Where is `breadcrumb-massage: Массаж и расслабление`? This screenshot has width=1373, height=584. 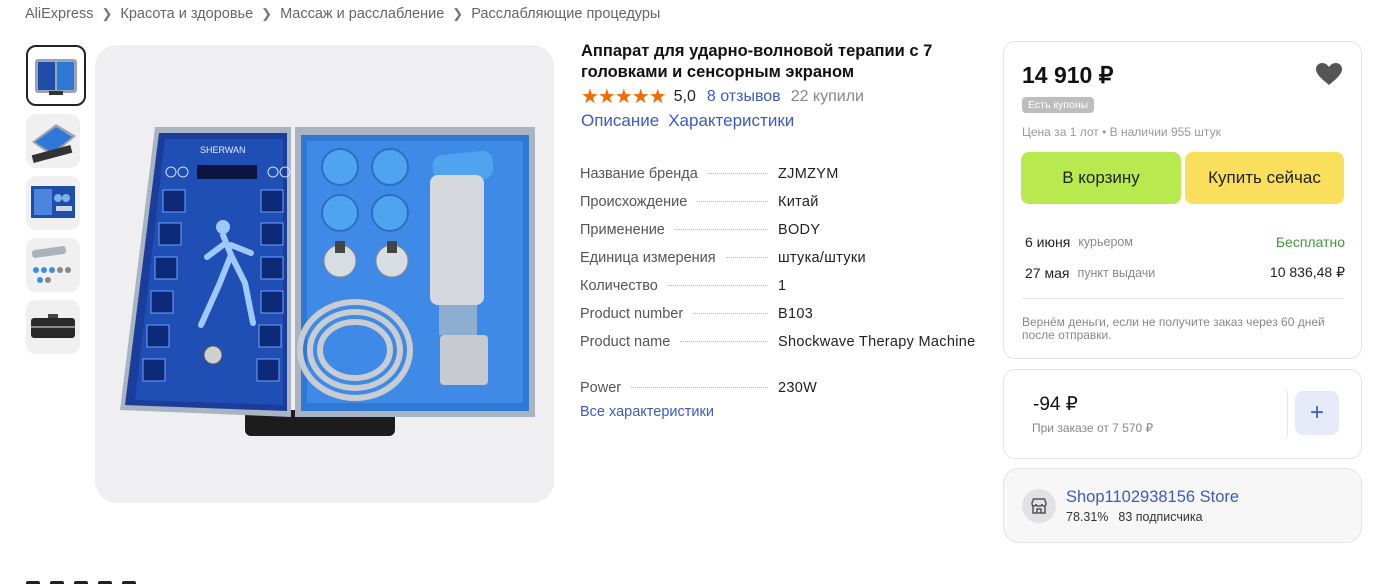
breadcrumb-massage: Массаж и расслабление is located at coordinates (362, 14).